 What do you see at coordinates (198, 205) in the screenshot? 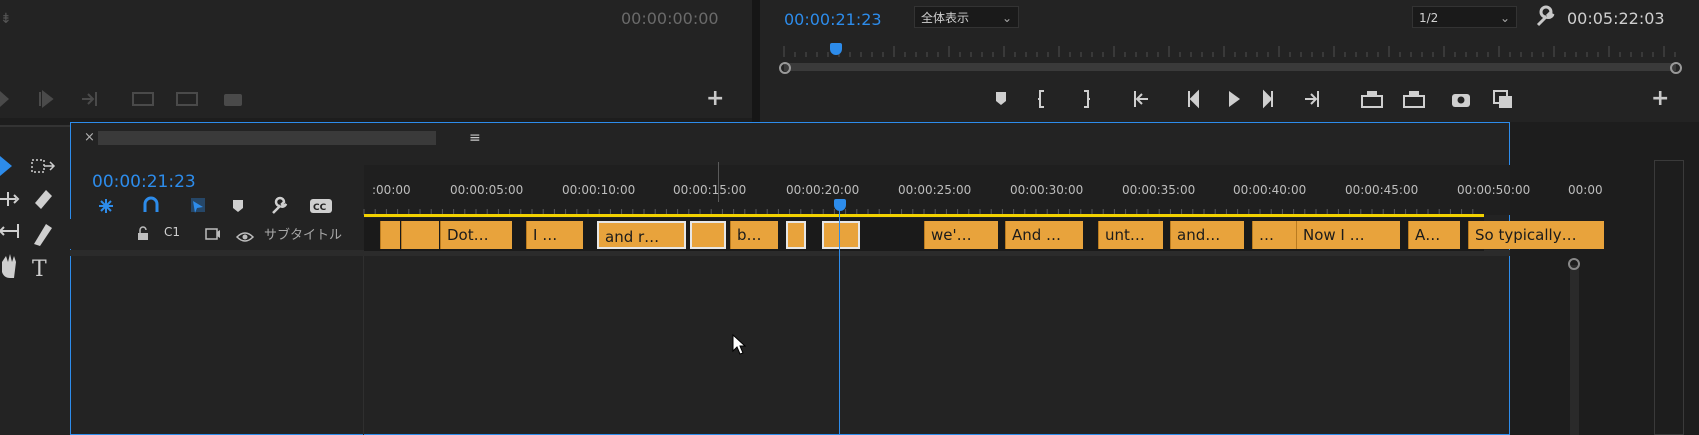
I see `linked-selection-icon` at bounding box center [198, 205].